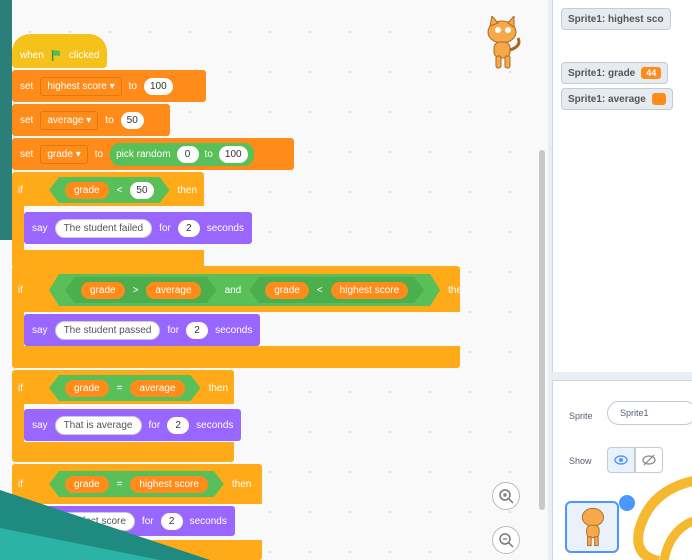  What do you see at coordinates (6, 120) in the screenshot?
I see `decorative-band` at bounding box center [6, 120].